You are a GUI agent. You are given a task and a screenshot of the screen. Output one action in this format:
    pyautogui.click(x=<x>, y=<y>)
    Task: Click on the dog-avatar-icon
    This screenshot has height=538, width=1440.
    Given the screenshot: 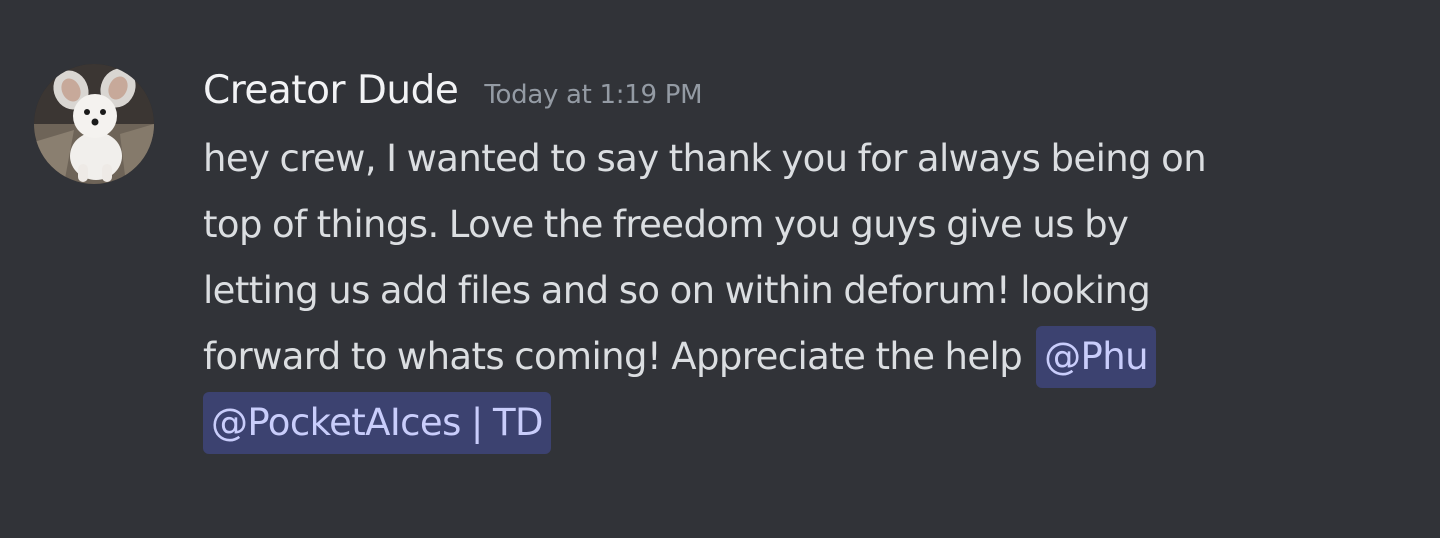 What is the action you would take?
    pyautogui.click(x=94, y=124)
    